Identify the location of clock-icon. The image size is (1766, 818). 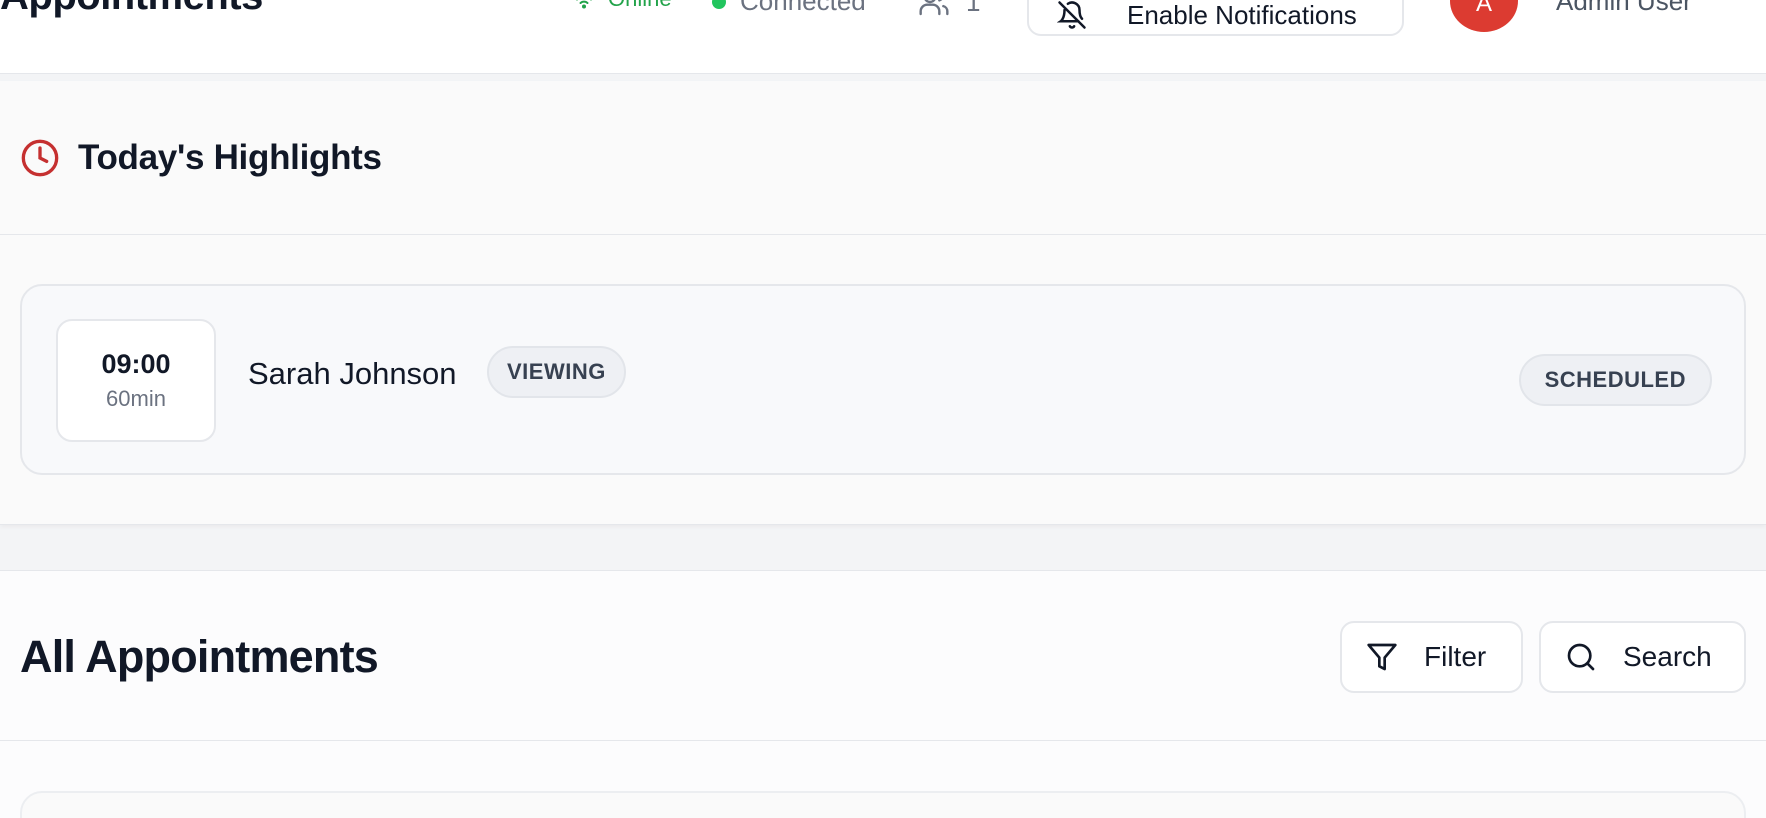
(40, 158).